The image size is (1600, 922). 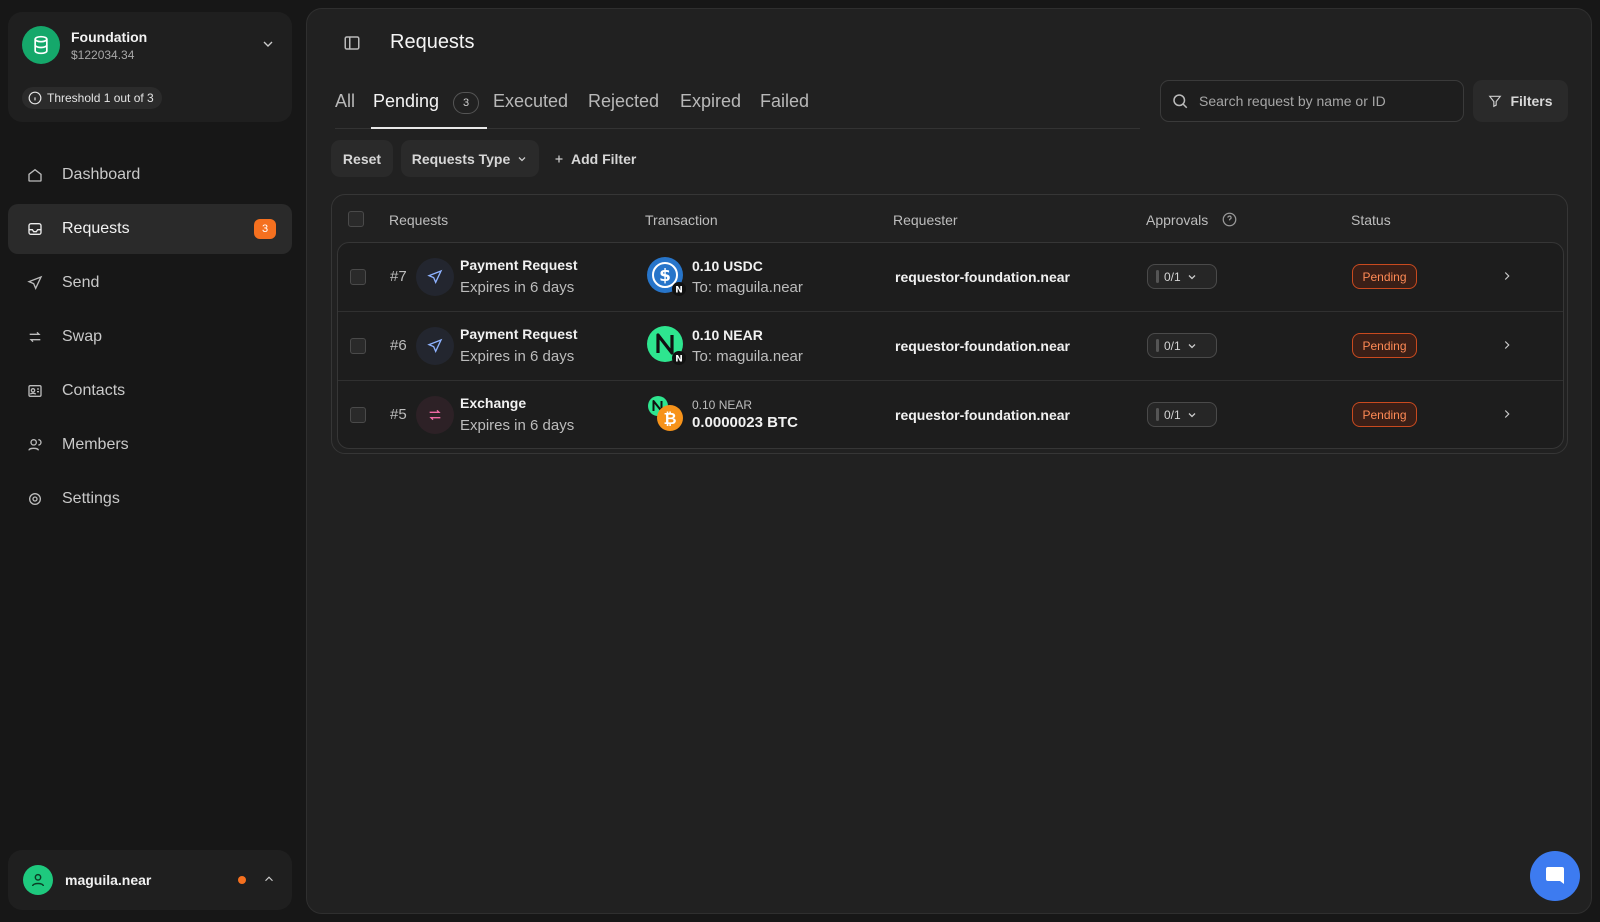 I want to click on reset-filters-button: Reset, so click(x=362, y=158).